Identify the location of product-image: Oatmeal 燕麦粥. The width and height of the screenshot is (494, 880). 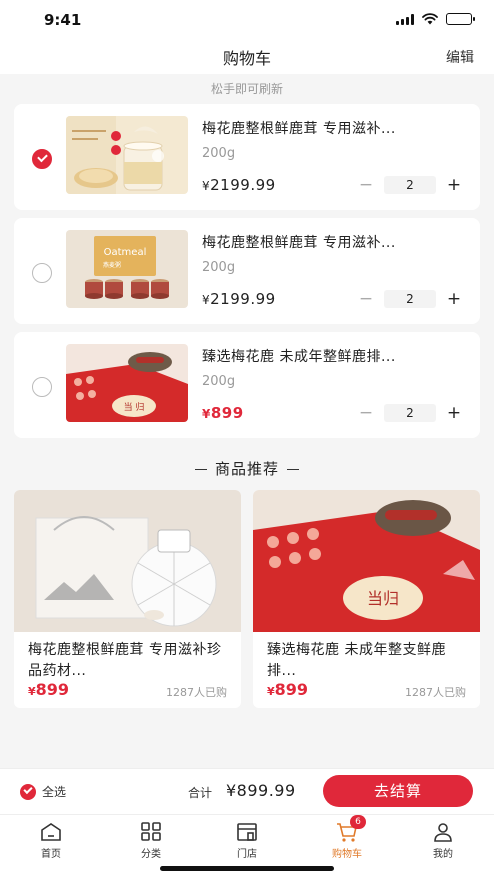
(127, 269).